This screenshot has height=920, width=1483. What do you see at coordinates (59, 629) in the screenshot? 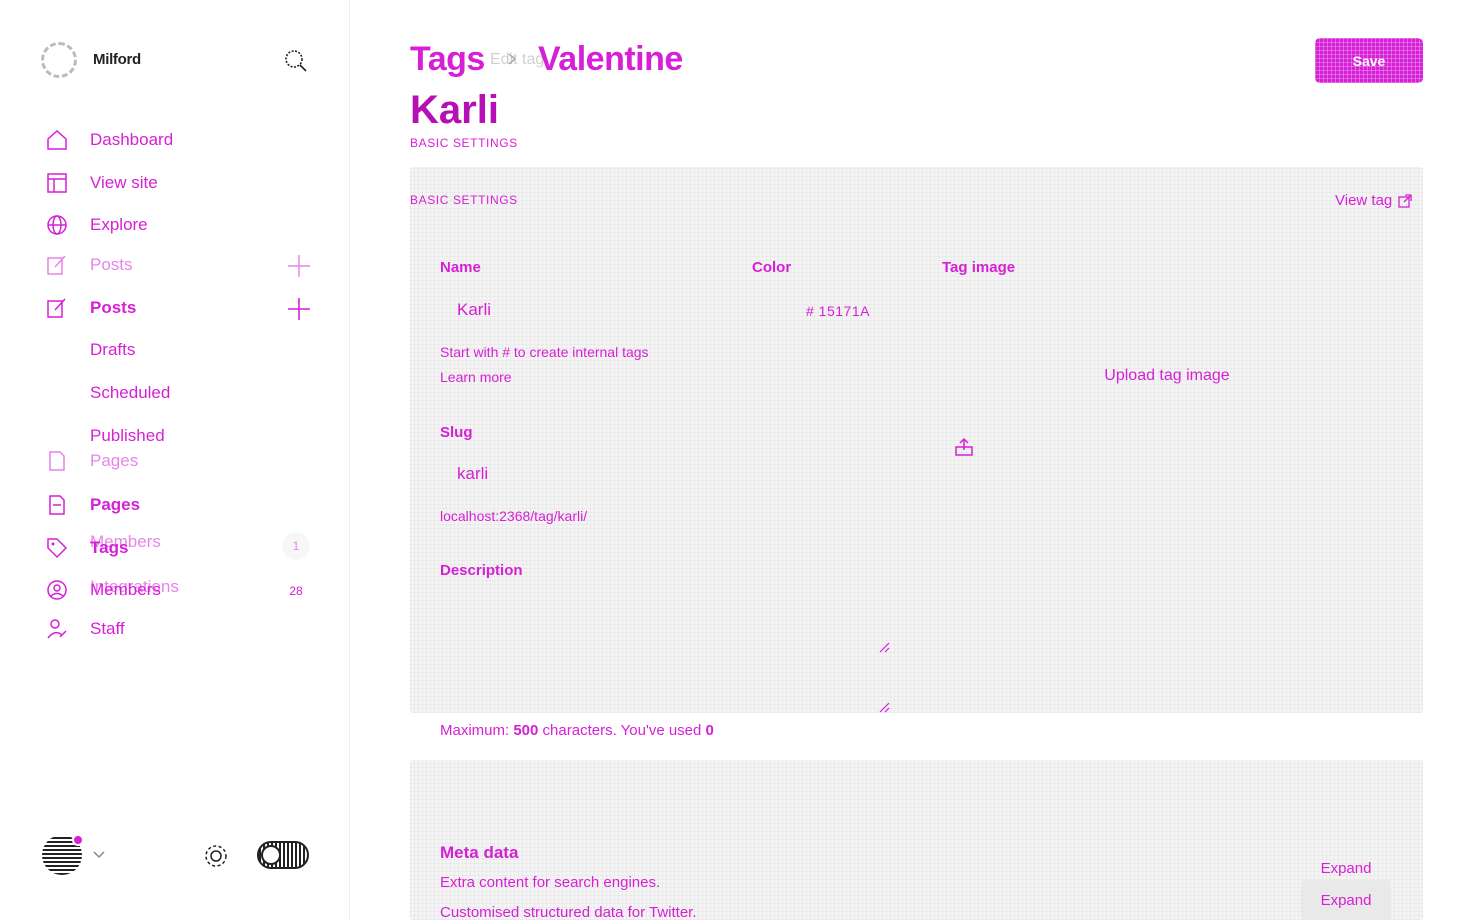
I see `staff-icon` at bounding box center [59, 629].